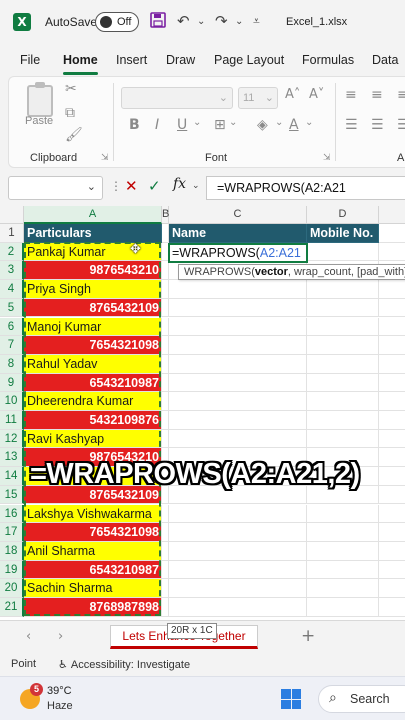  I want to click on function-tooltip: WRAPROWS(vector, wrap_count, [pad_with]), so click(291, 272).